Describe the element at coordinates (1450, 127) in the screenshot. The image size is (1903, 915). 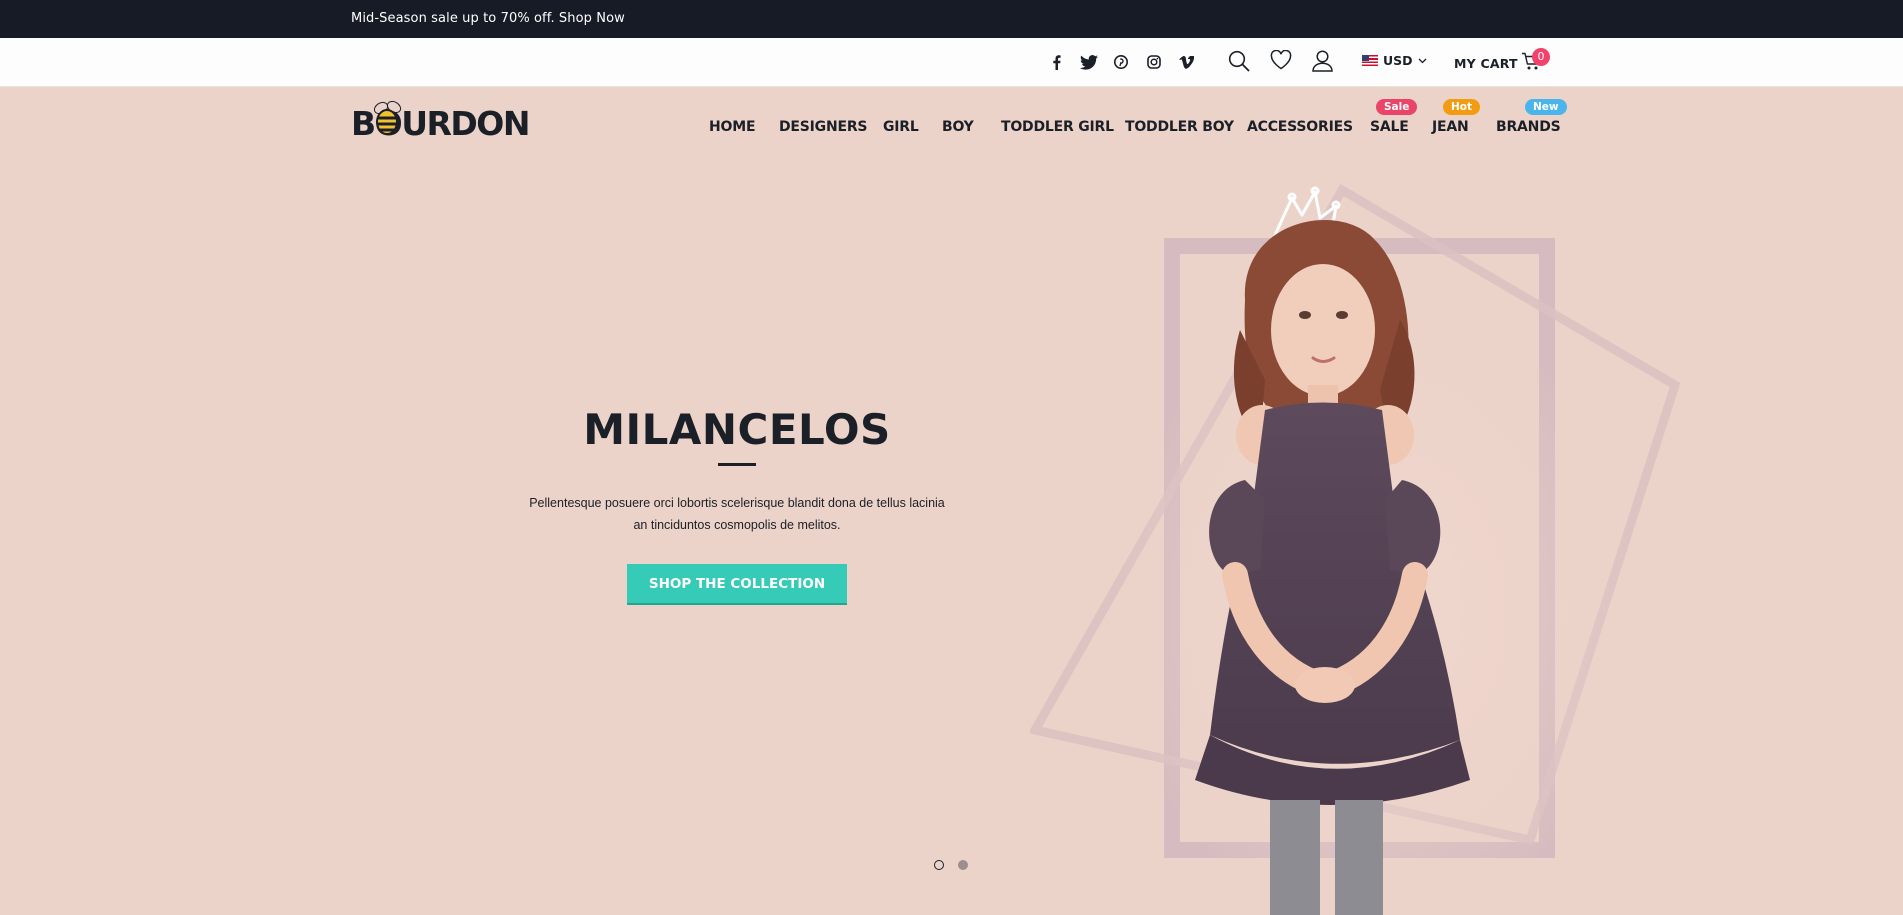
I see `nav-jean: JEAN` at that location.